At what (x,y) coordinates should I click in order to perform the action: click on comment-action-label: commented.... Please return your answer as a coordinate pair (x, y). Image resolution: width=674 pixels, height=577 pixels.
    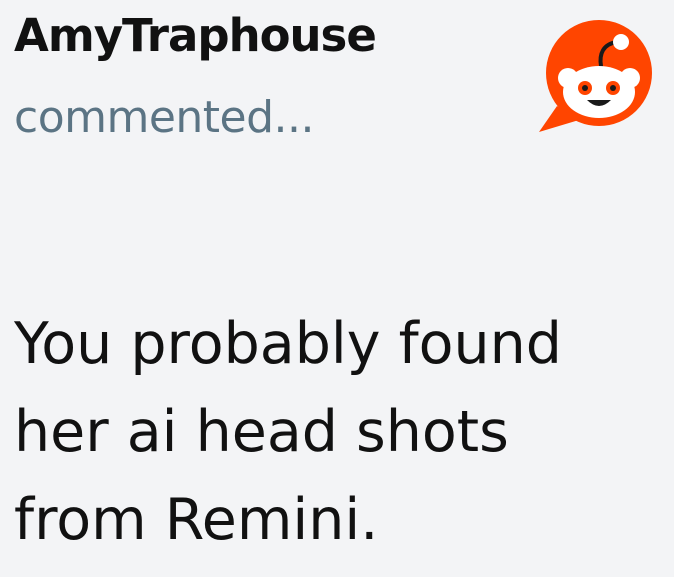
    Looking at the image, I should click on (164, 117).